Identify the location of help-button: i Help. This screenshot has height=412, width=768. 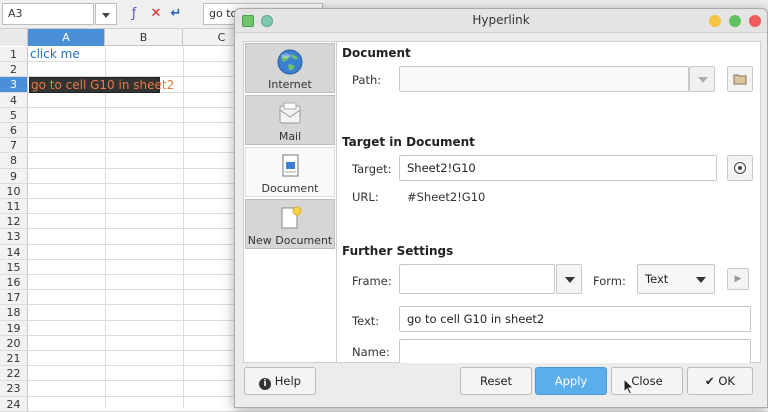
(280, 381).